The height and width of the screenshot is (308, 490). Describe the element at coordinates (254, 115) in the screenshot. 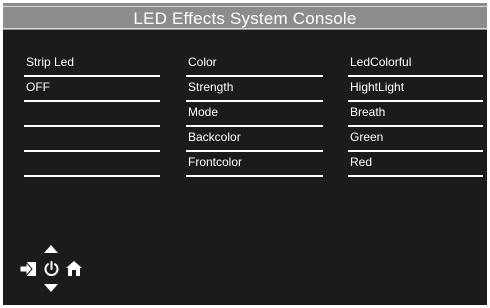

I see `mode-param-cell: Mode` at that location.